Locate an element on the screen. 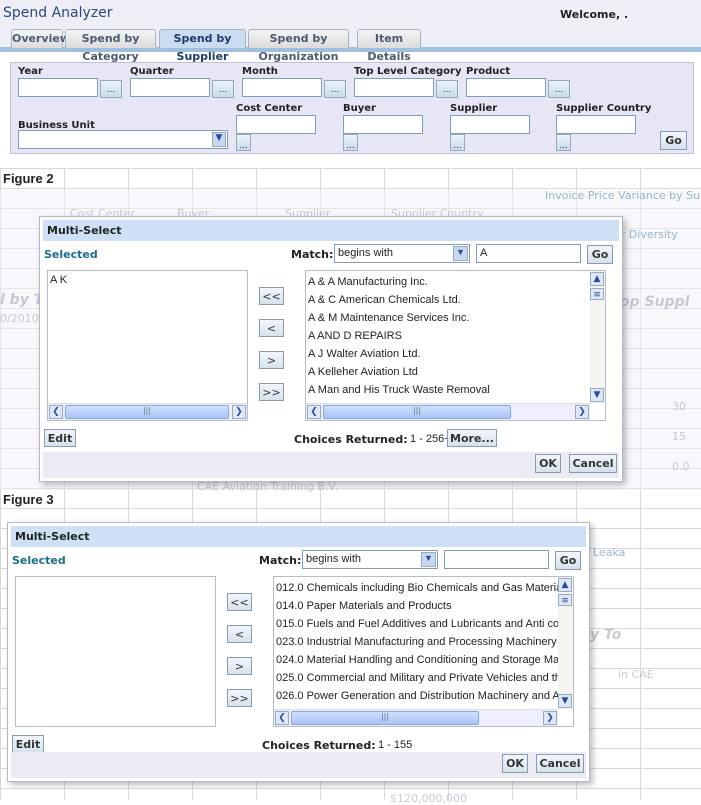 This screenshot has width=701, height=805. product-input is located at coordinates (506, 87).